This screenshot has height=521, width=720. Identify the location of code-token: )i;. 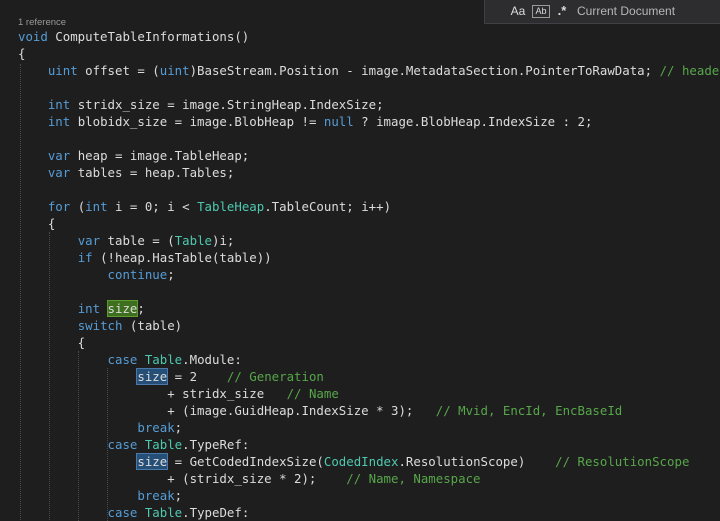
(223, 240).